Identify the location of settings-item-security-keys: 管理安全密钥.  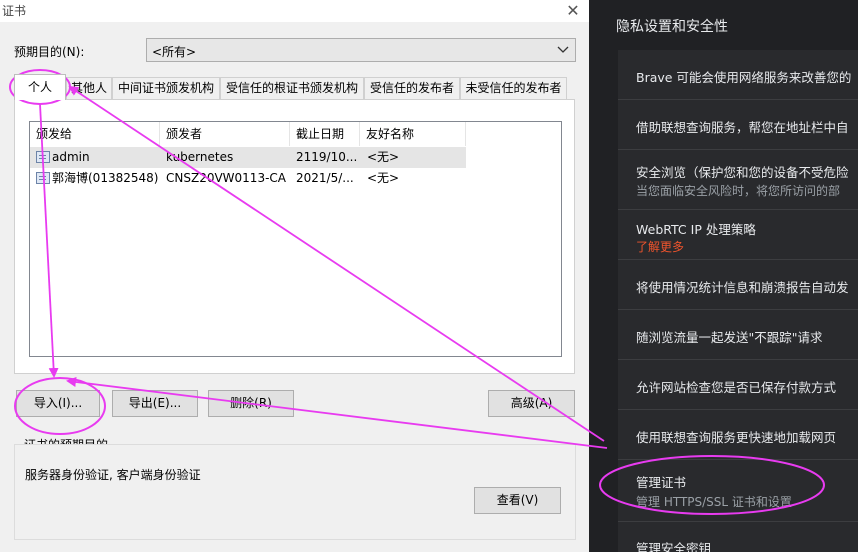
(738, 537).